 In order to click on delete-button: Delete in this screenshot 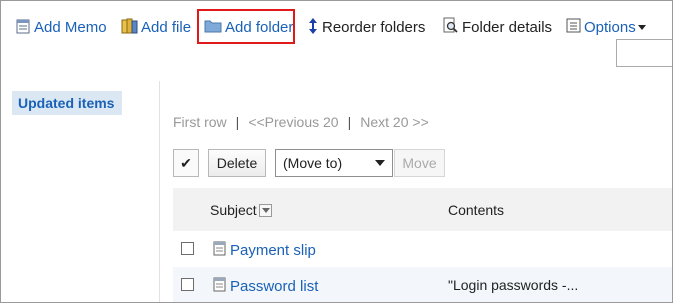, I will do `click(237, 163)`.